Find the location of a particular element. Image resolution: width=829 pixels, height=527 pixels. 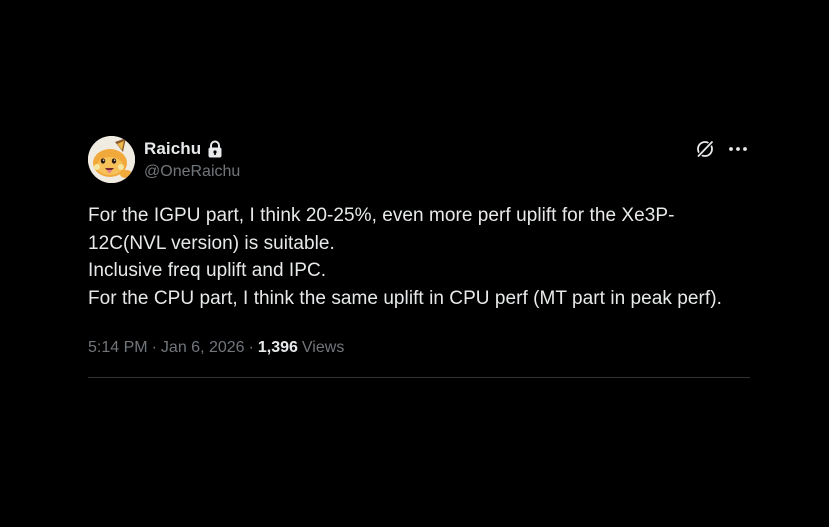

grok-icon is located at coordinates (705, 149).